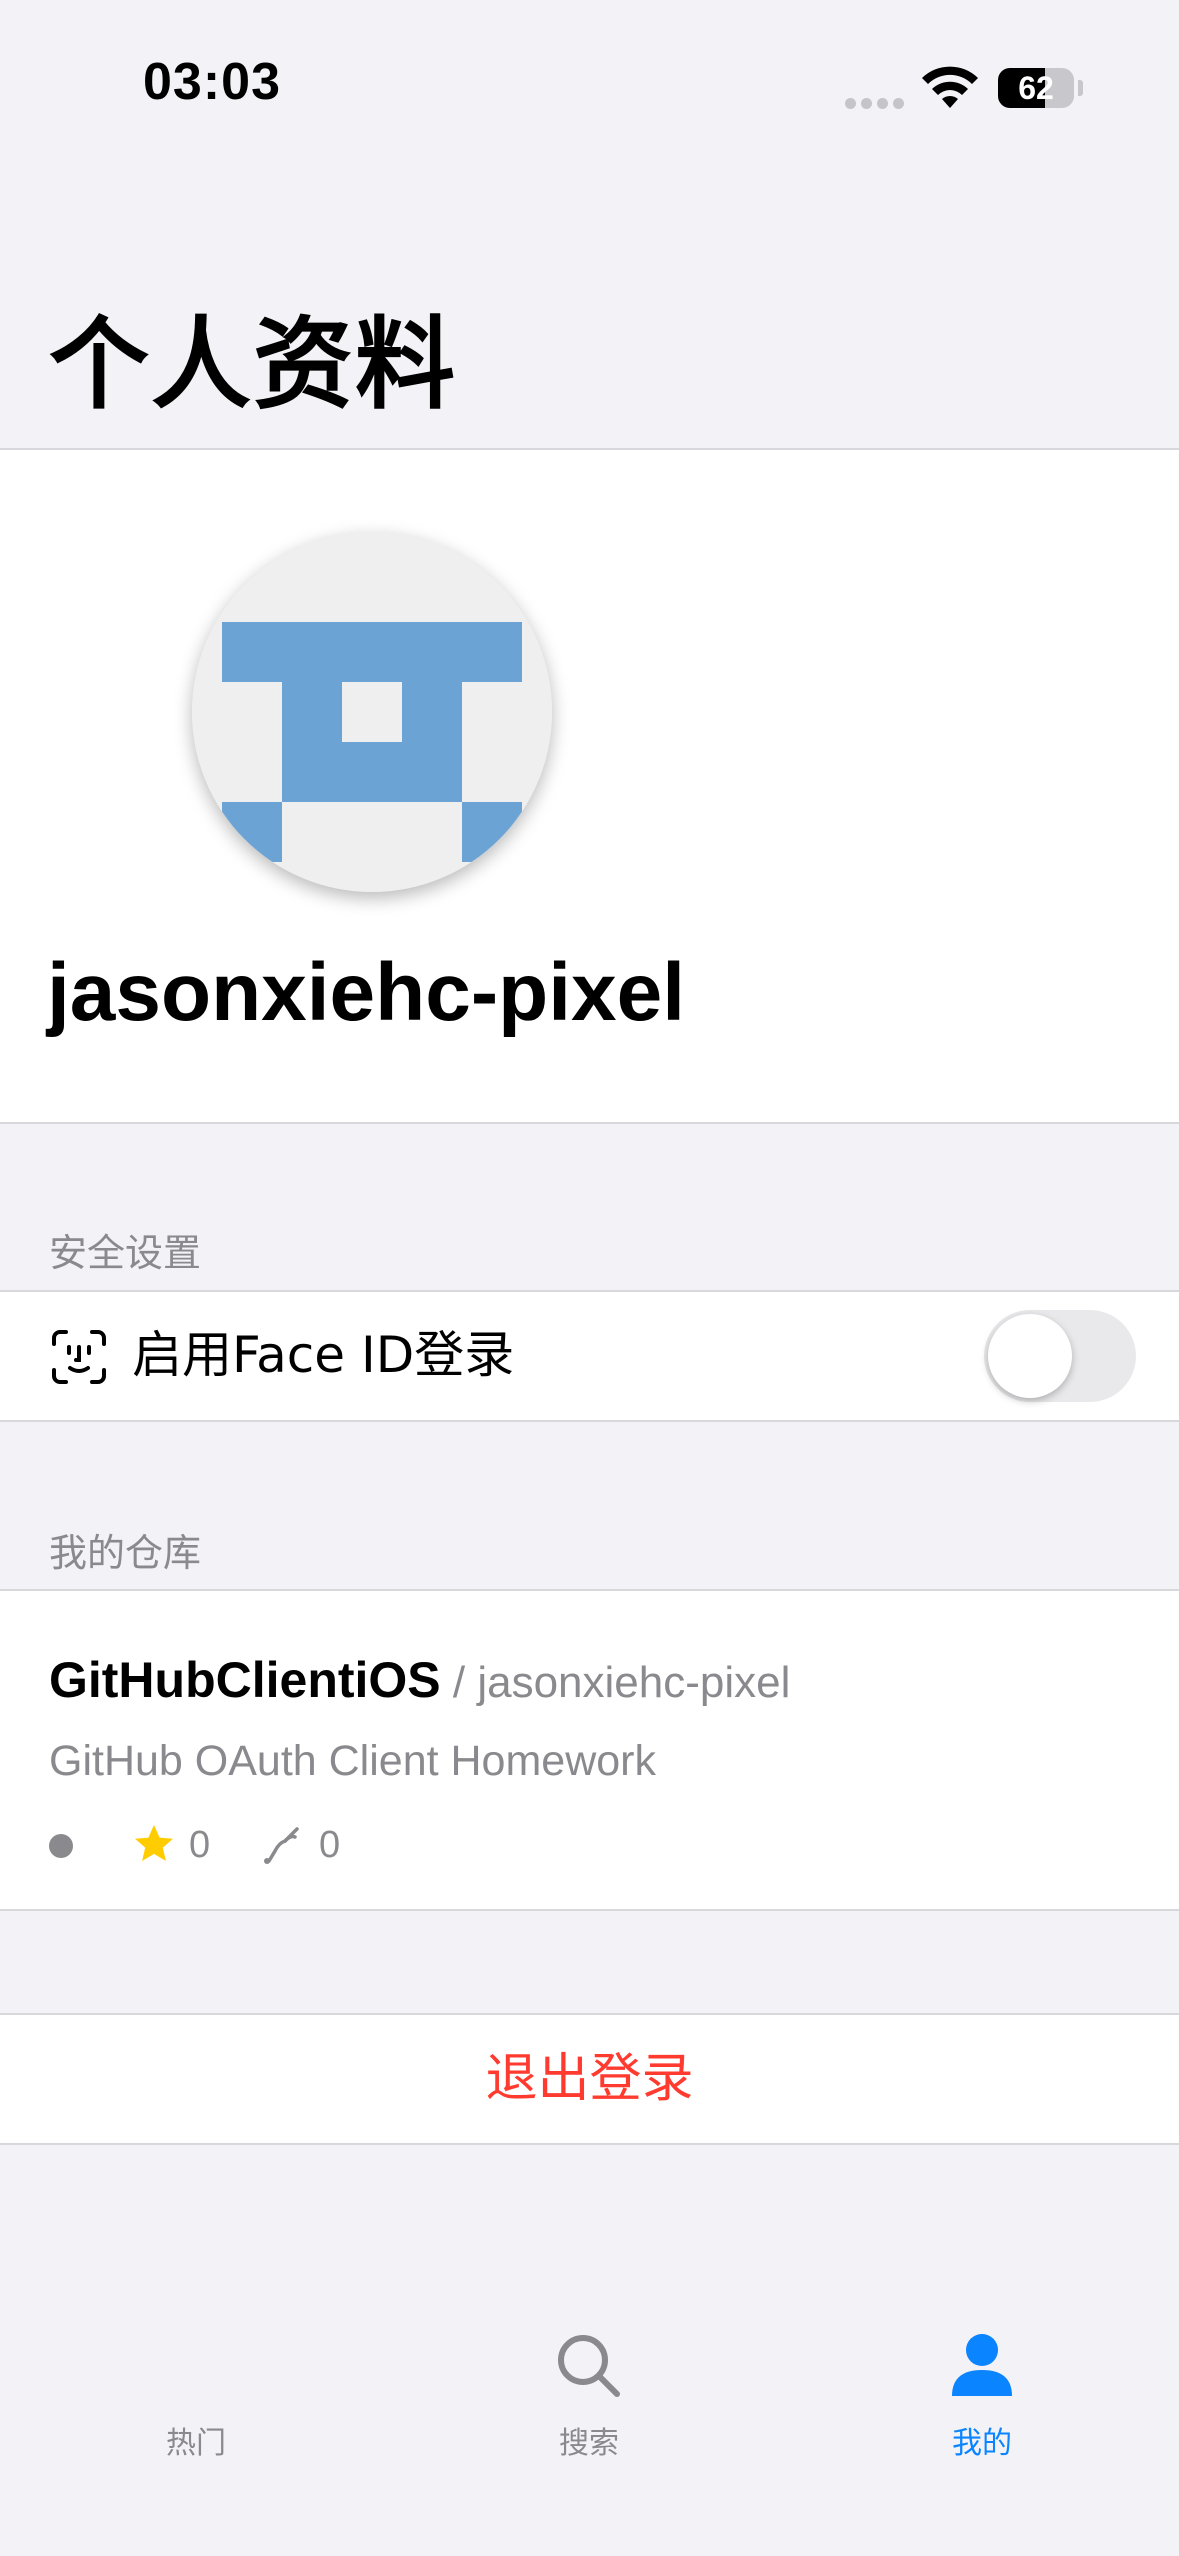  Describe the element at coordinates (196, 2443) in the screenshot. I see `tab-hot-label: 热门` at that location.